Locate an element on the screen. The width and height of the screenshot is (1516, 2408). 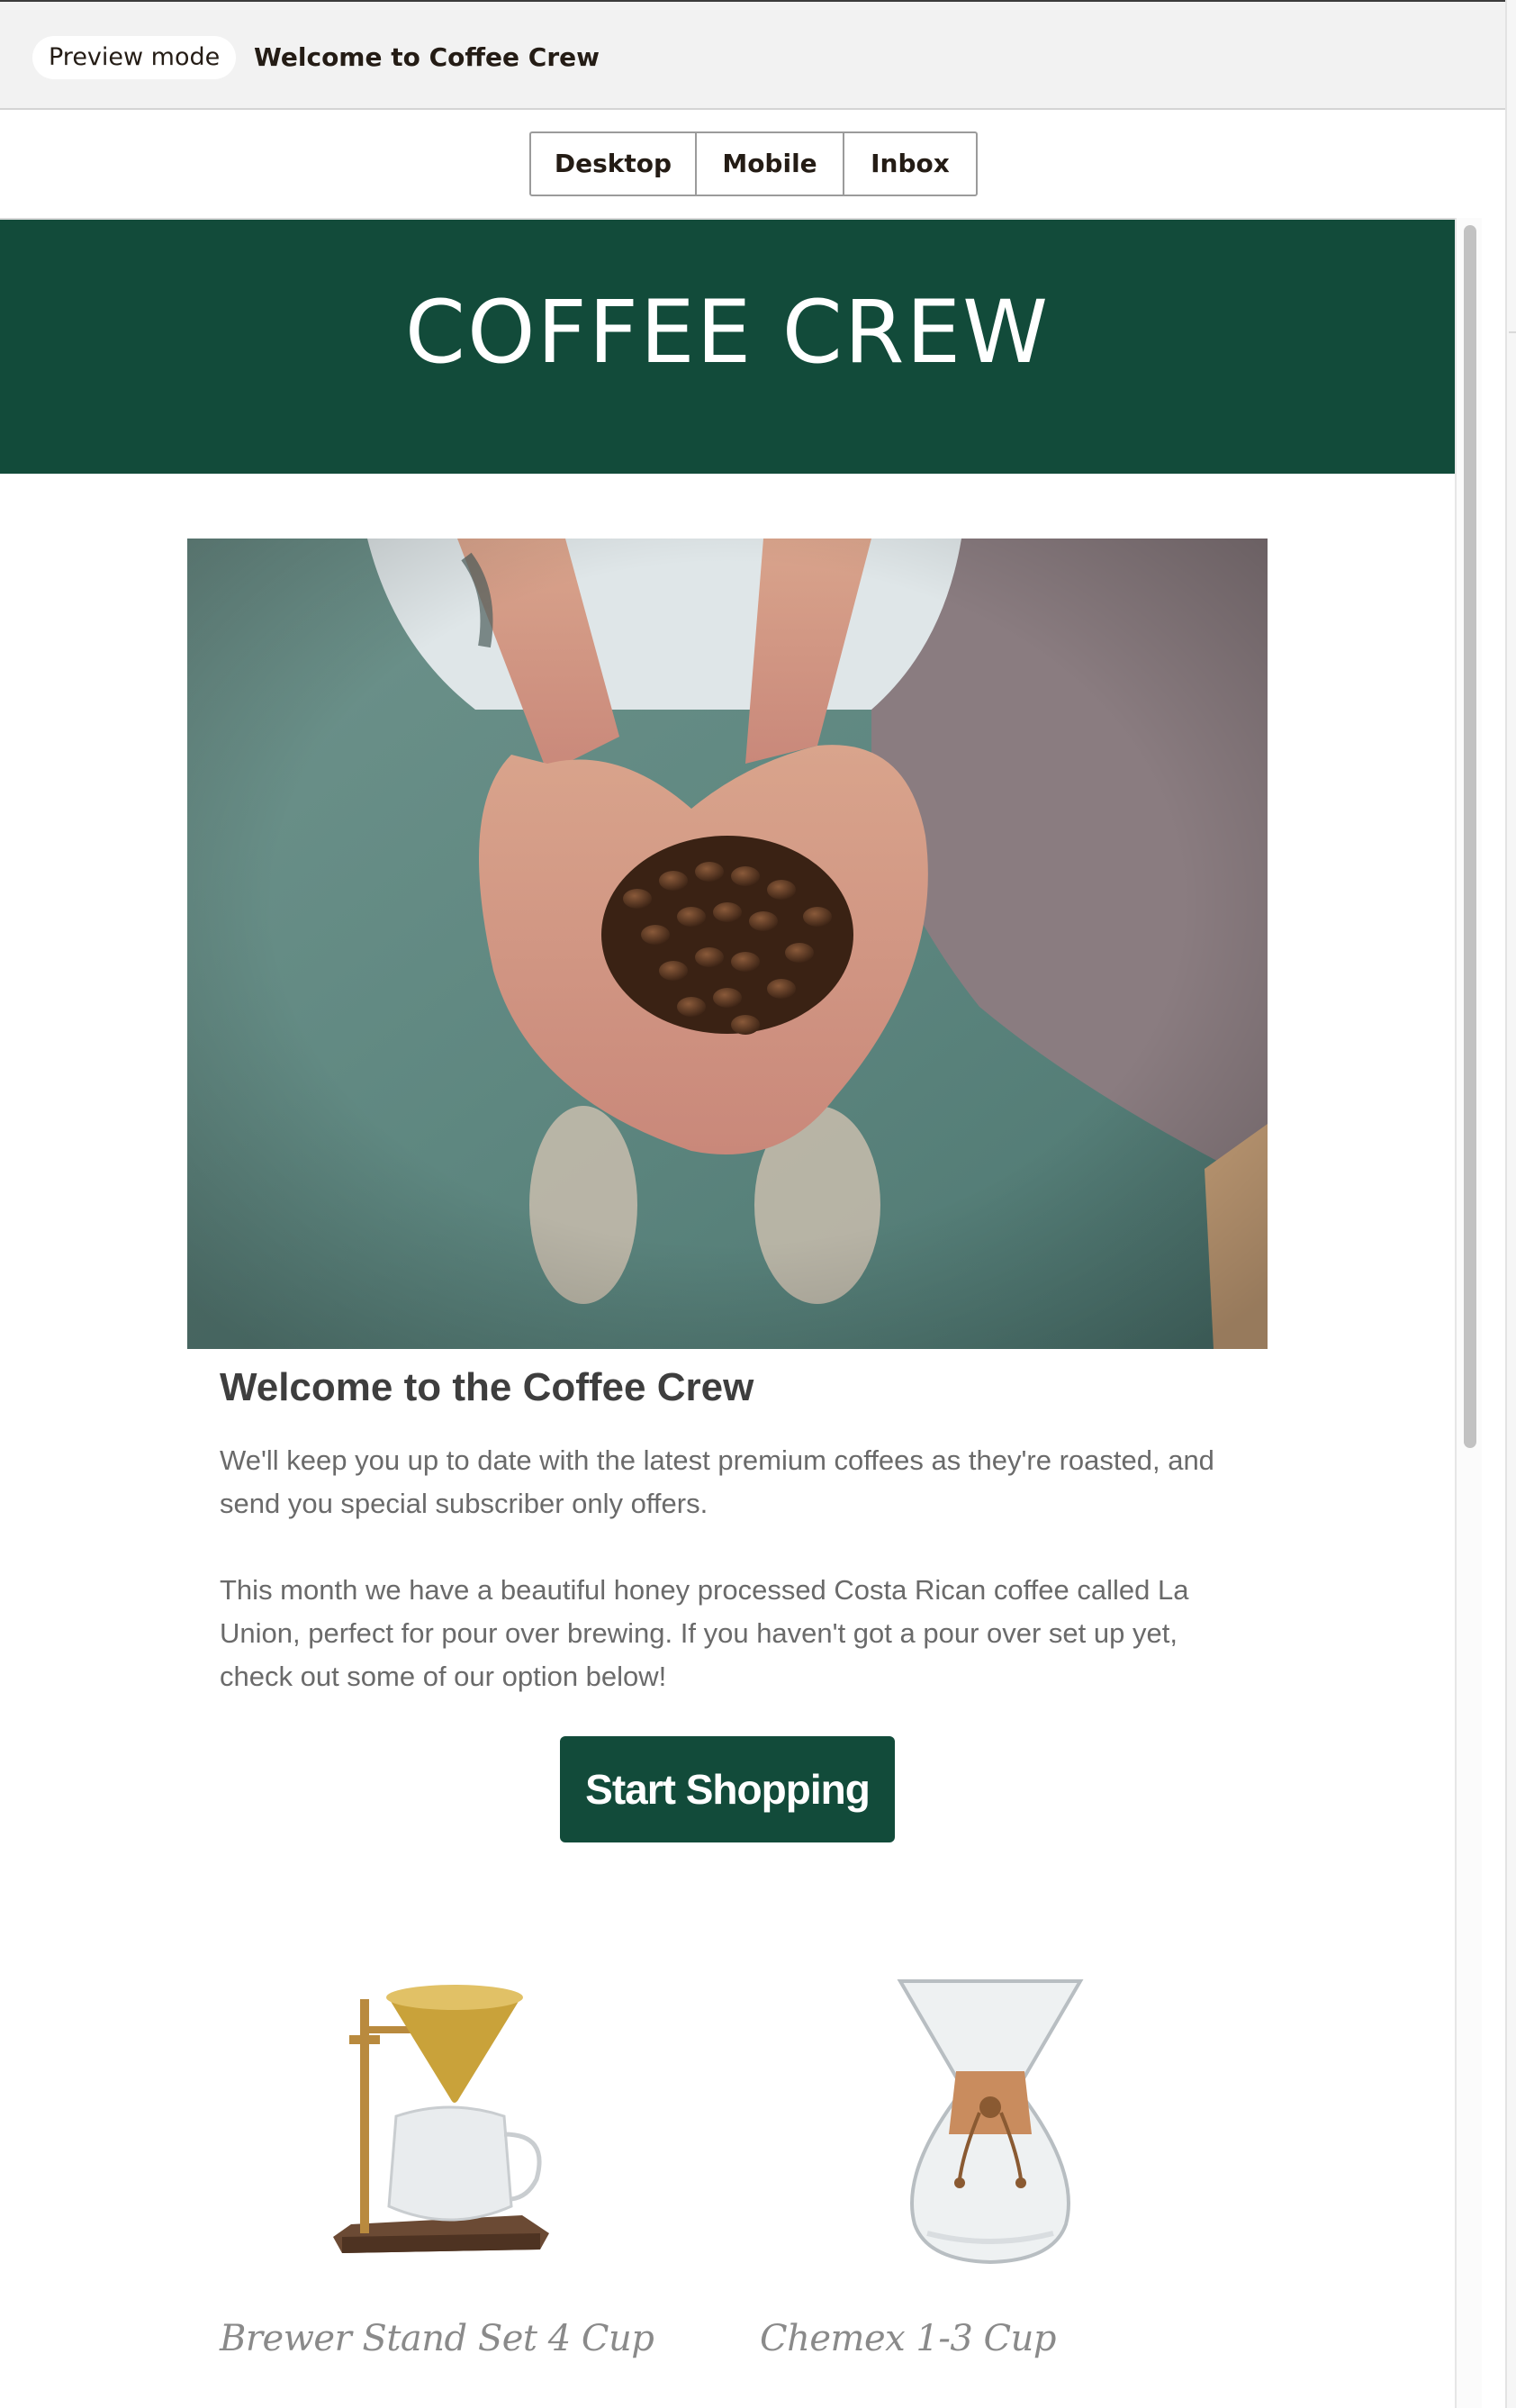
product-name-chemex: Chemex 1-3 Cup is located at coordinates (908, 2338).